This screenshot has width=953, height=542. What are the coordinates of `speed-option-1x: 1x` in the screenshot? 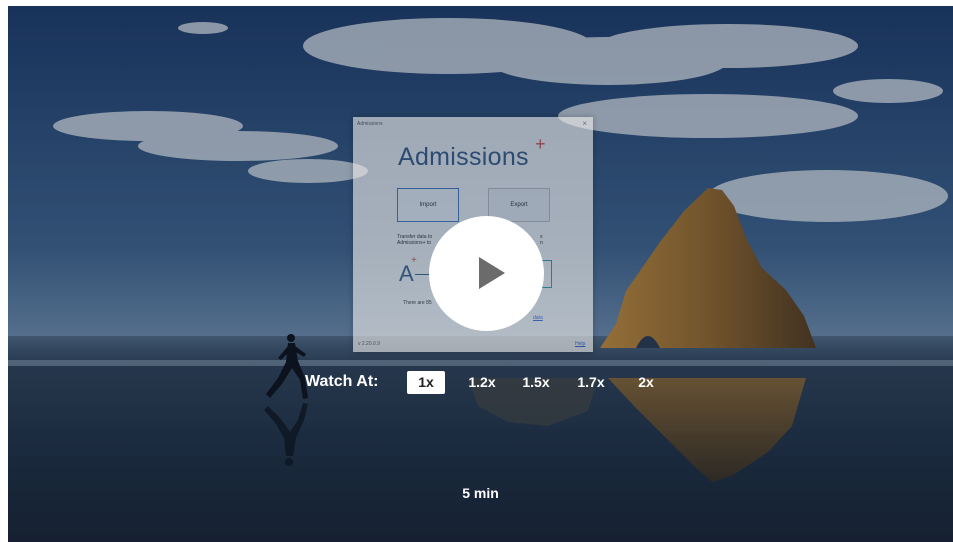 It's located at (426, 382).